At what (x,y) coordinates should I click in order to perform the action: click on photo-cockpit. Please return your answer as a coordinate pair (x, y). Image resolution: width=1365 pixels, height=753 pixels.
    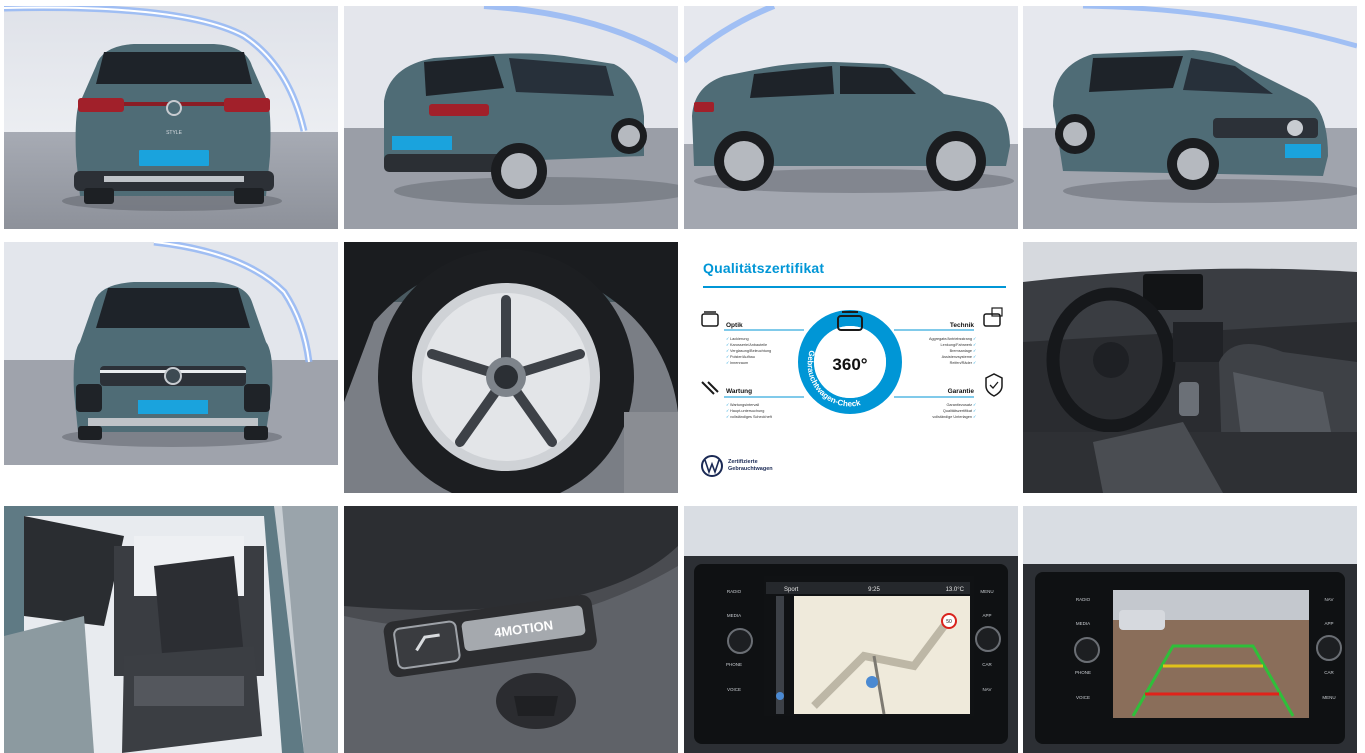
    Looking at the image, I should click on (1190, 367).